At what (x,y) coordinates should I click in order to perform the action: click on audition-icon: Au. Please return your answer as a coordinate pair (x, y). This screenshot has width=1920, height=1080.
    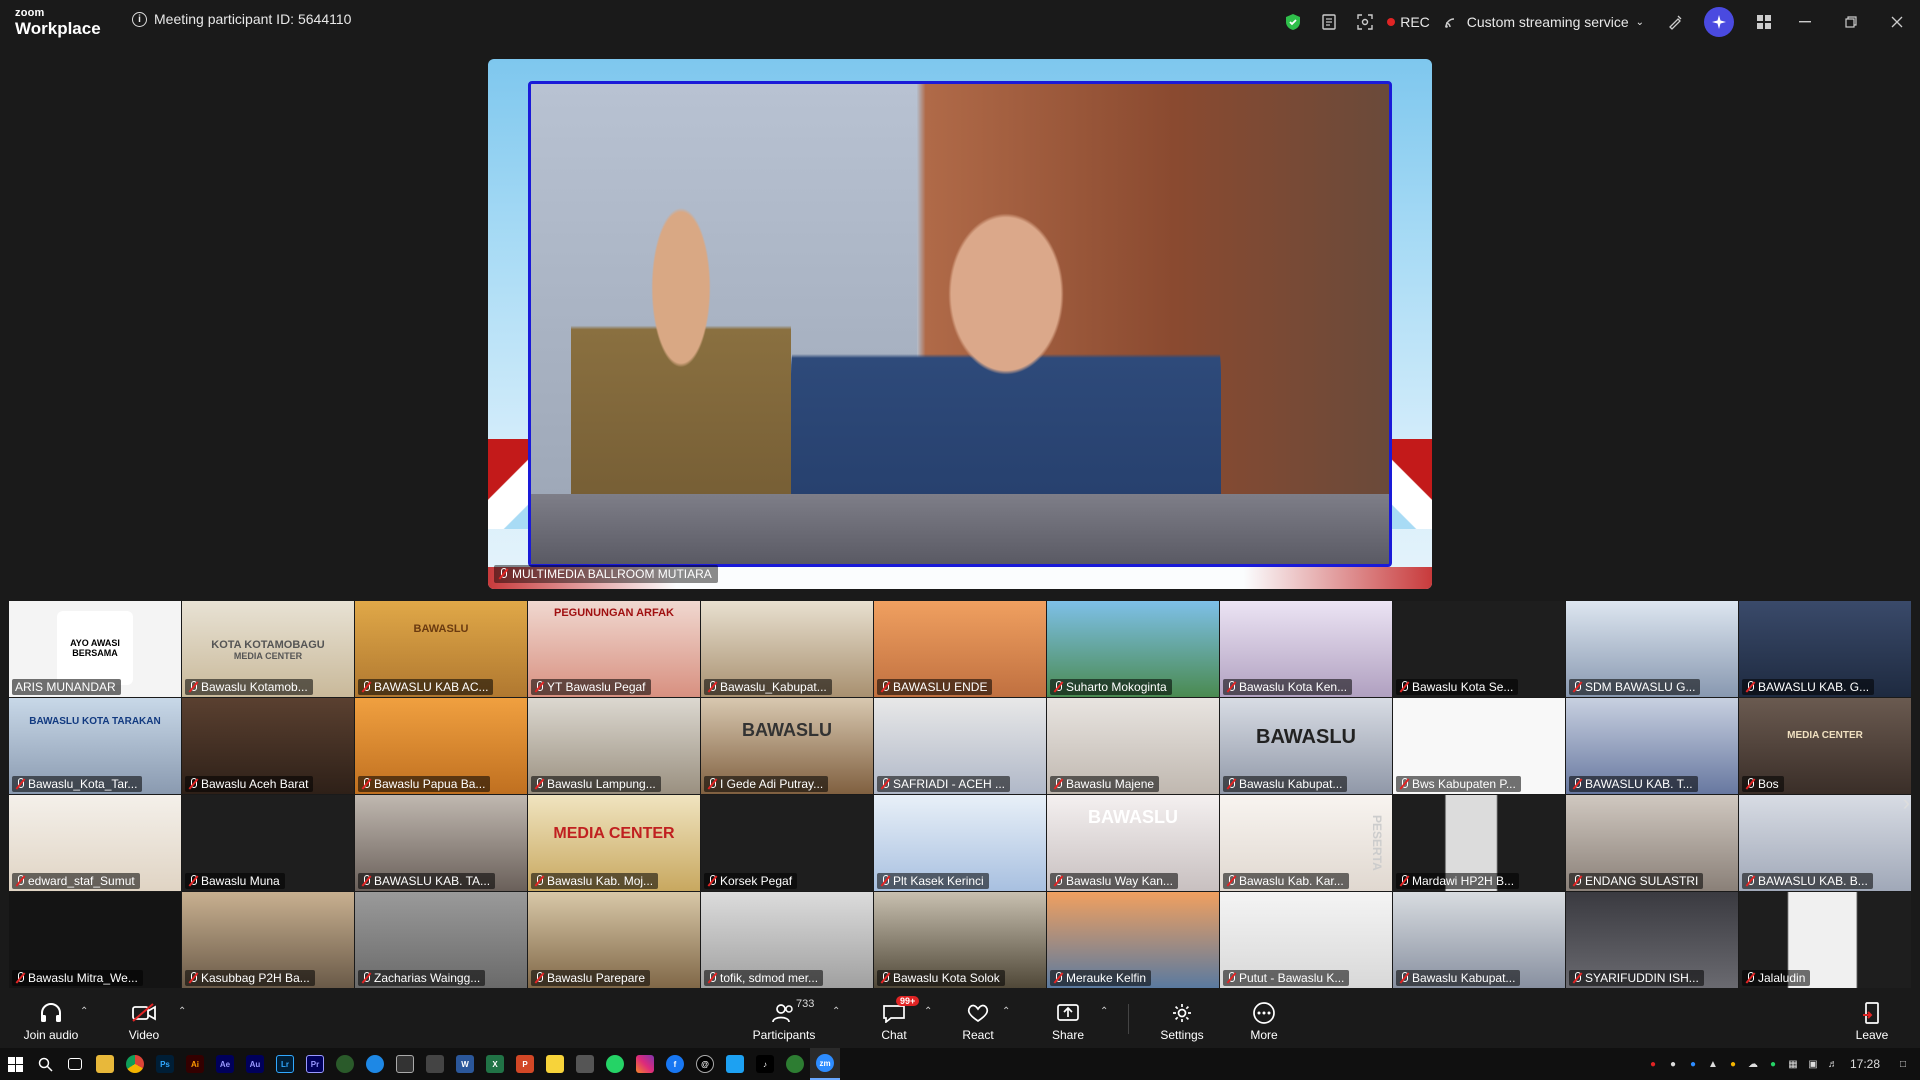
    Looking at the image, I should click on (255, 1064).